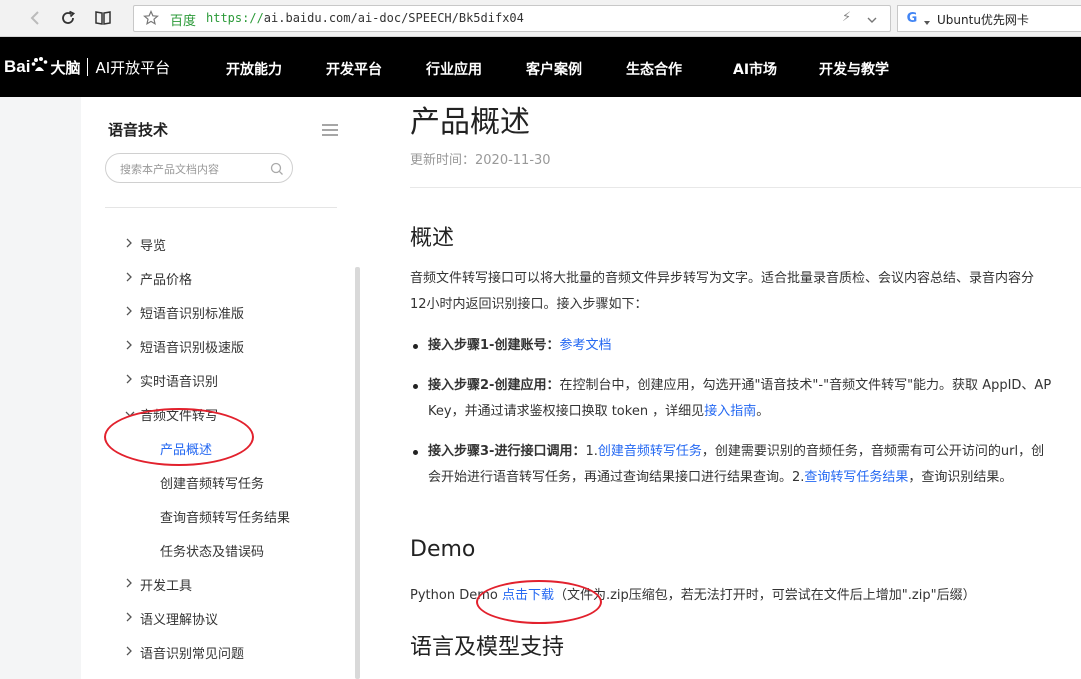 The width and height of the screenshot is (1081, 679). I want to click on step-1: 接入步骤1-创建账号：参考文档, so click(519, 346).